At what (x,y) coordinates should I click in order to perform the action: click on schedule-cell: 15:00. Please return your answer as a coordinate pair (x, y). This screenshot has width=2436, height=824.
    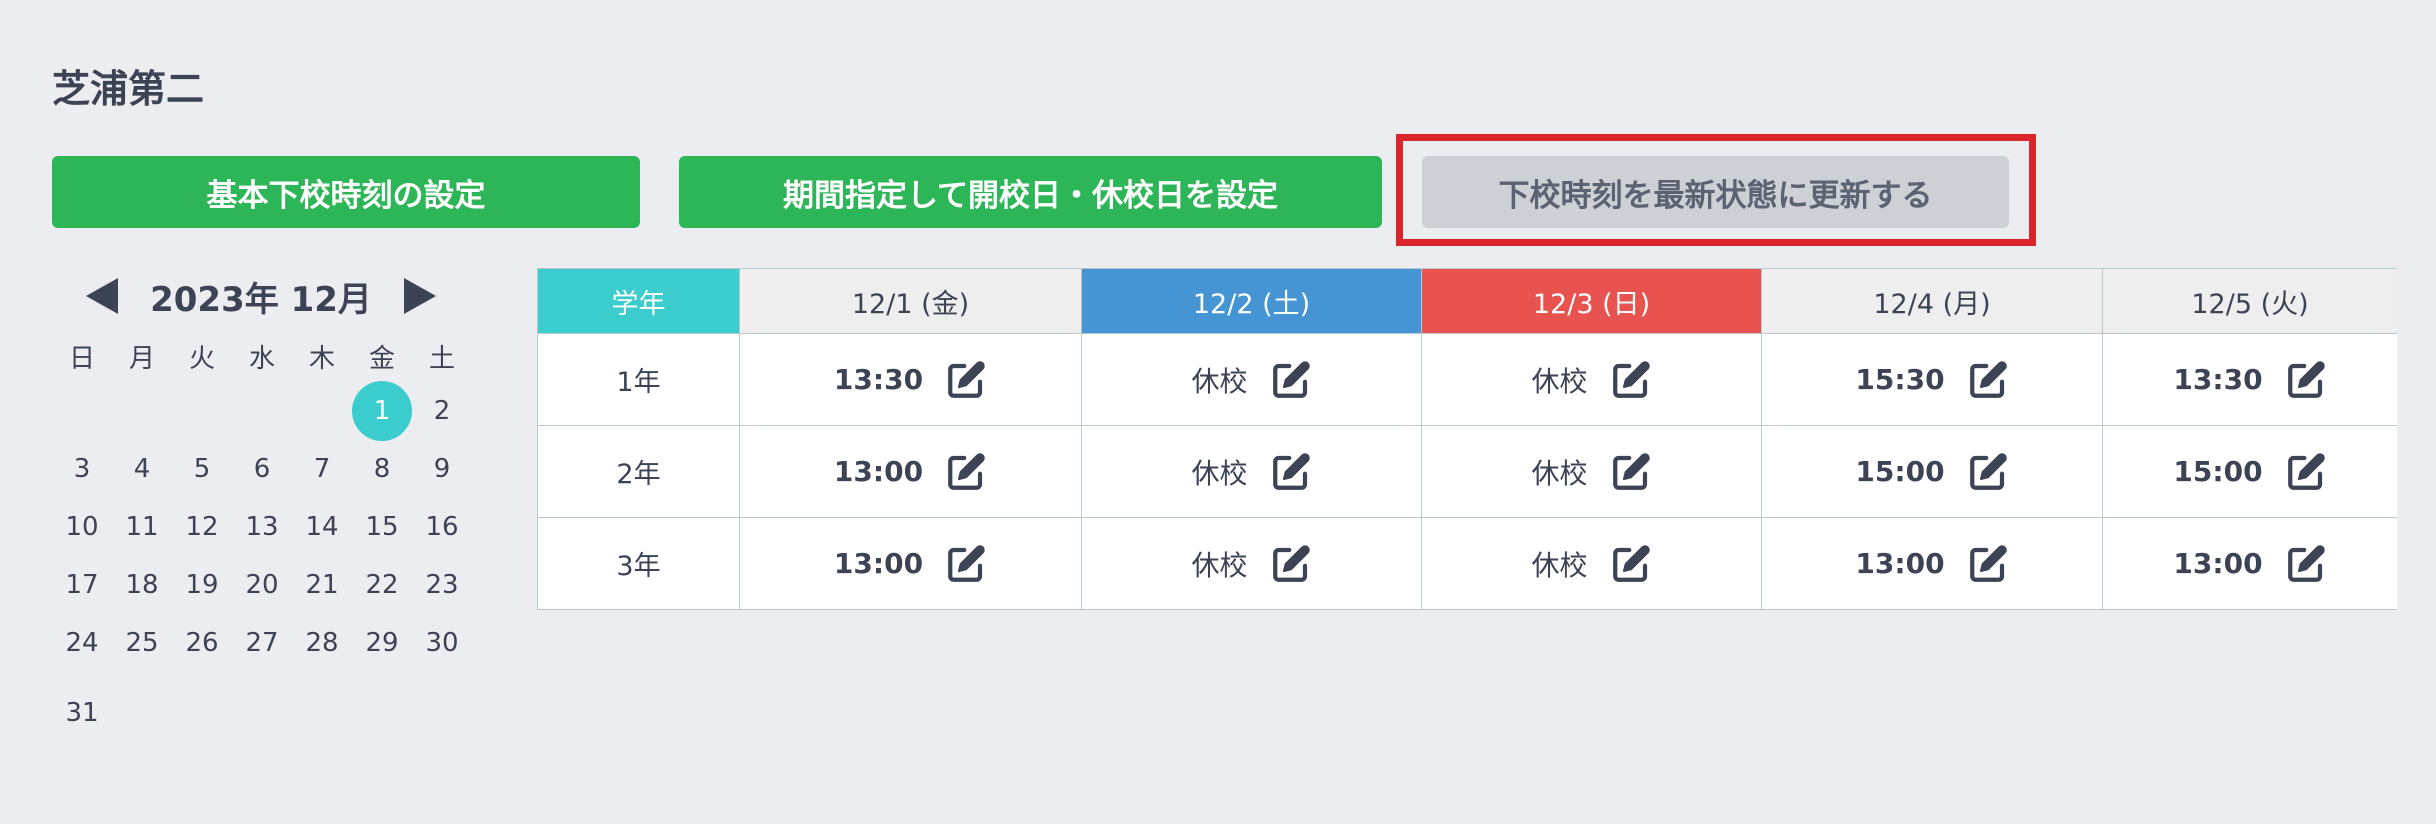
    Looking at the image, I should click on (2249, 471).